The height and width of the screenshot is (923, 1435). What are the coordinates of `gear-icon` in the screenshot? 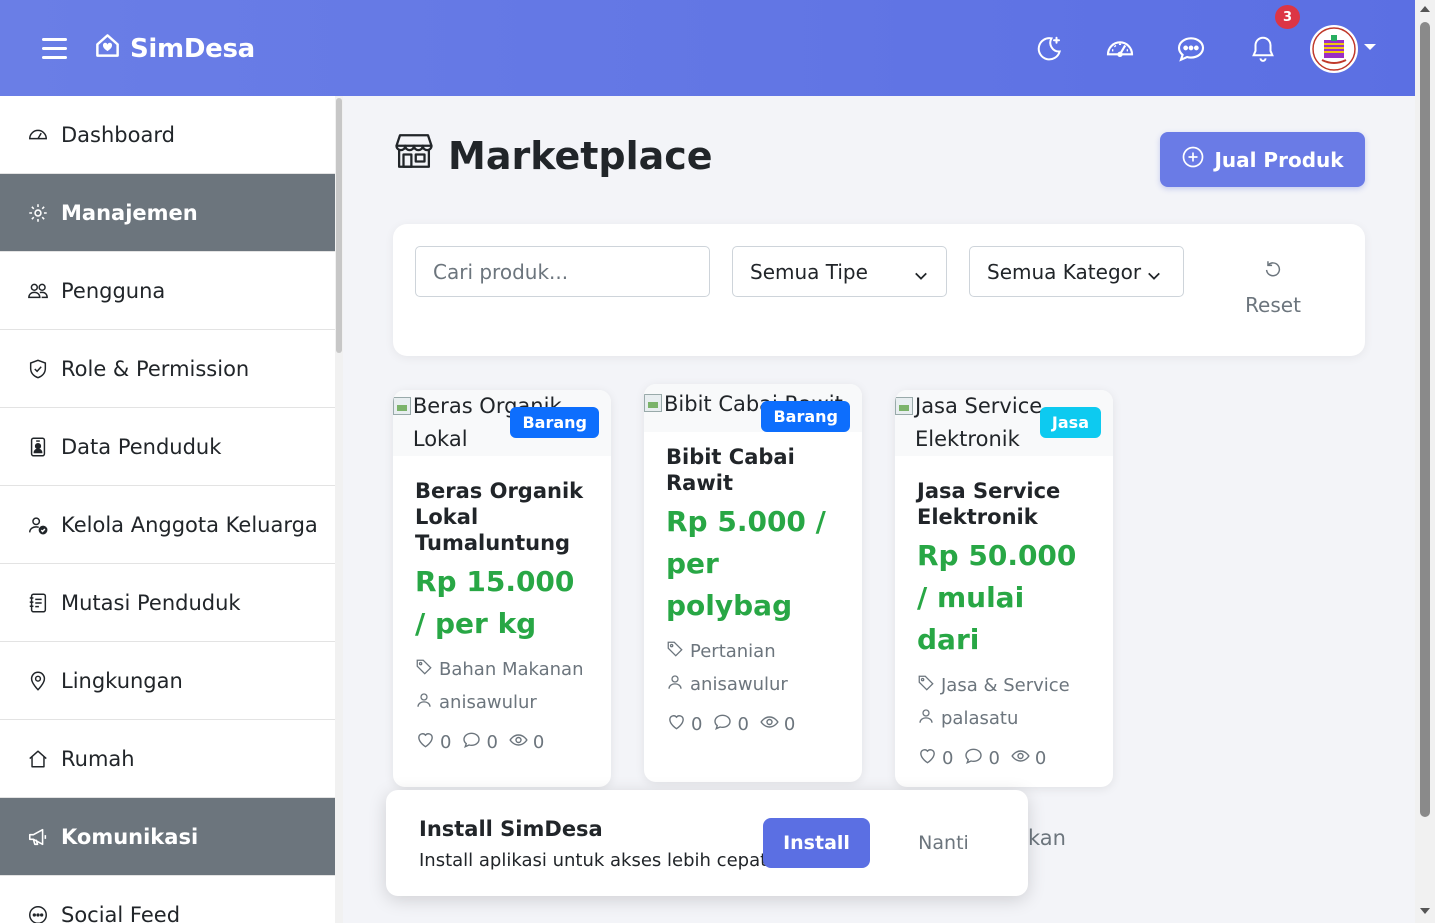 It's located at (38, 213).